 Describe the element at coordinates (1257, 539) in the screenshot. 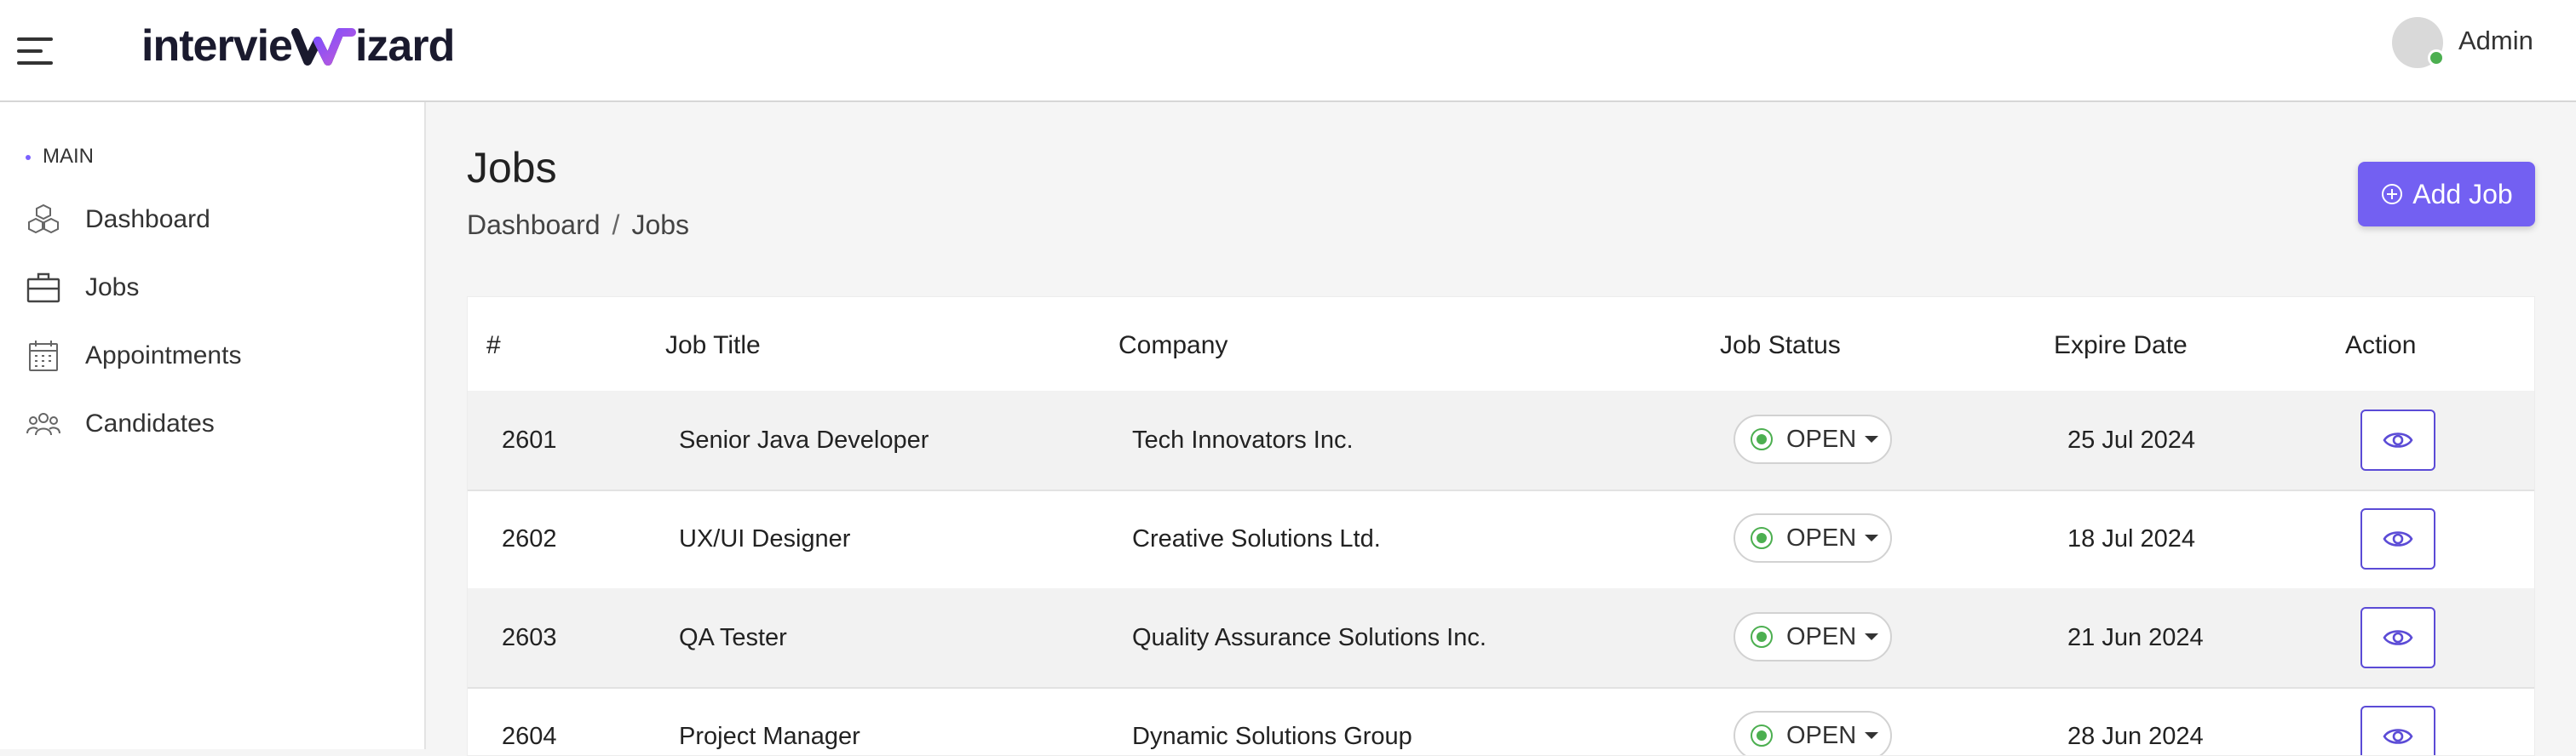

I see `cell-company: Creative Solutions Ltd.` at that location.